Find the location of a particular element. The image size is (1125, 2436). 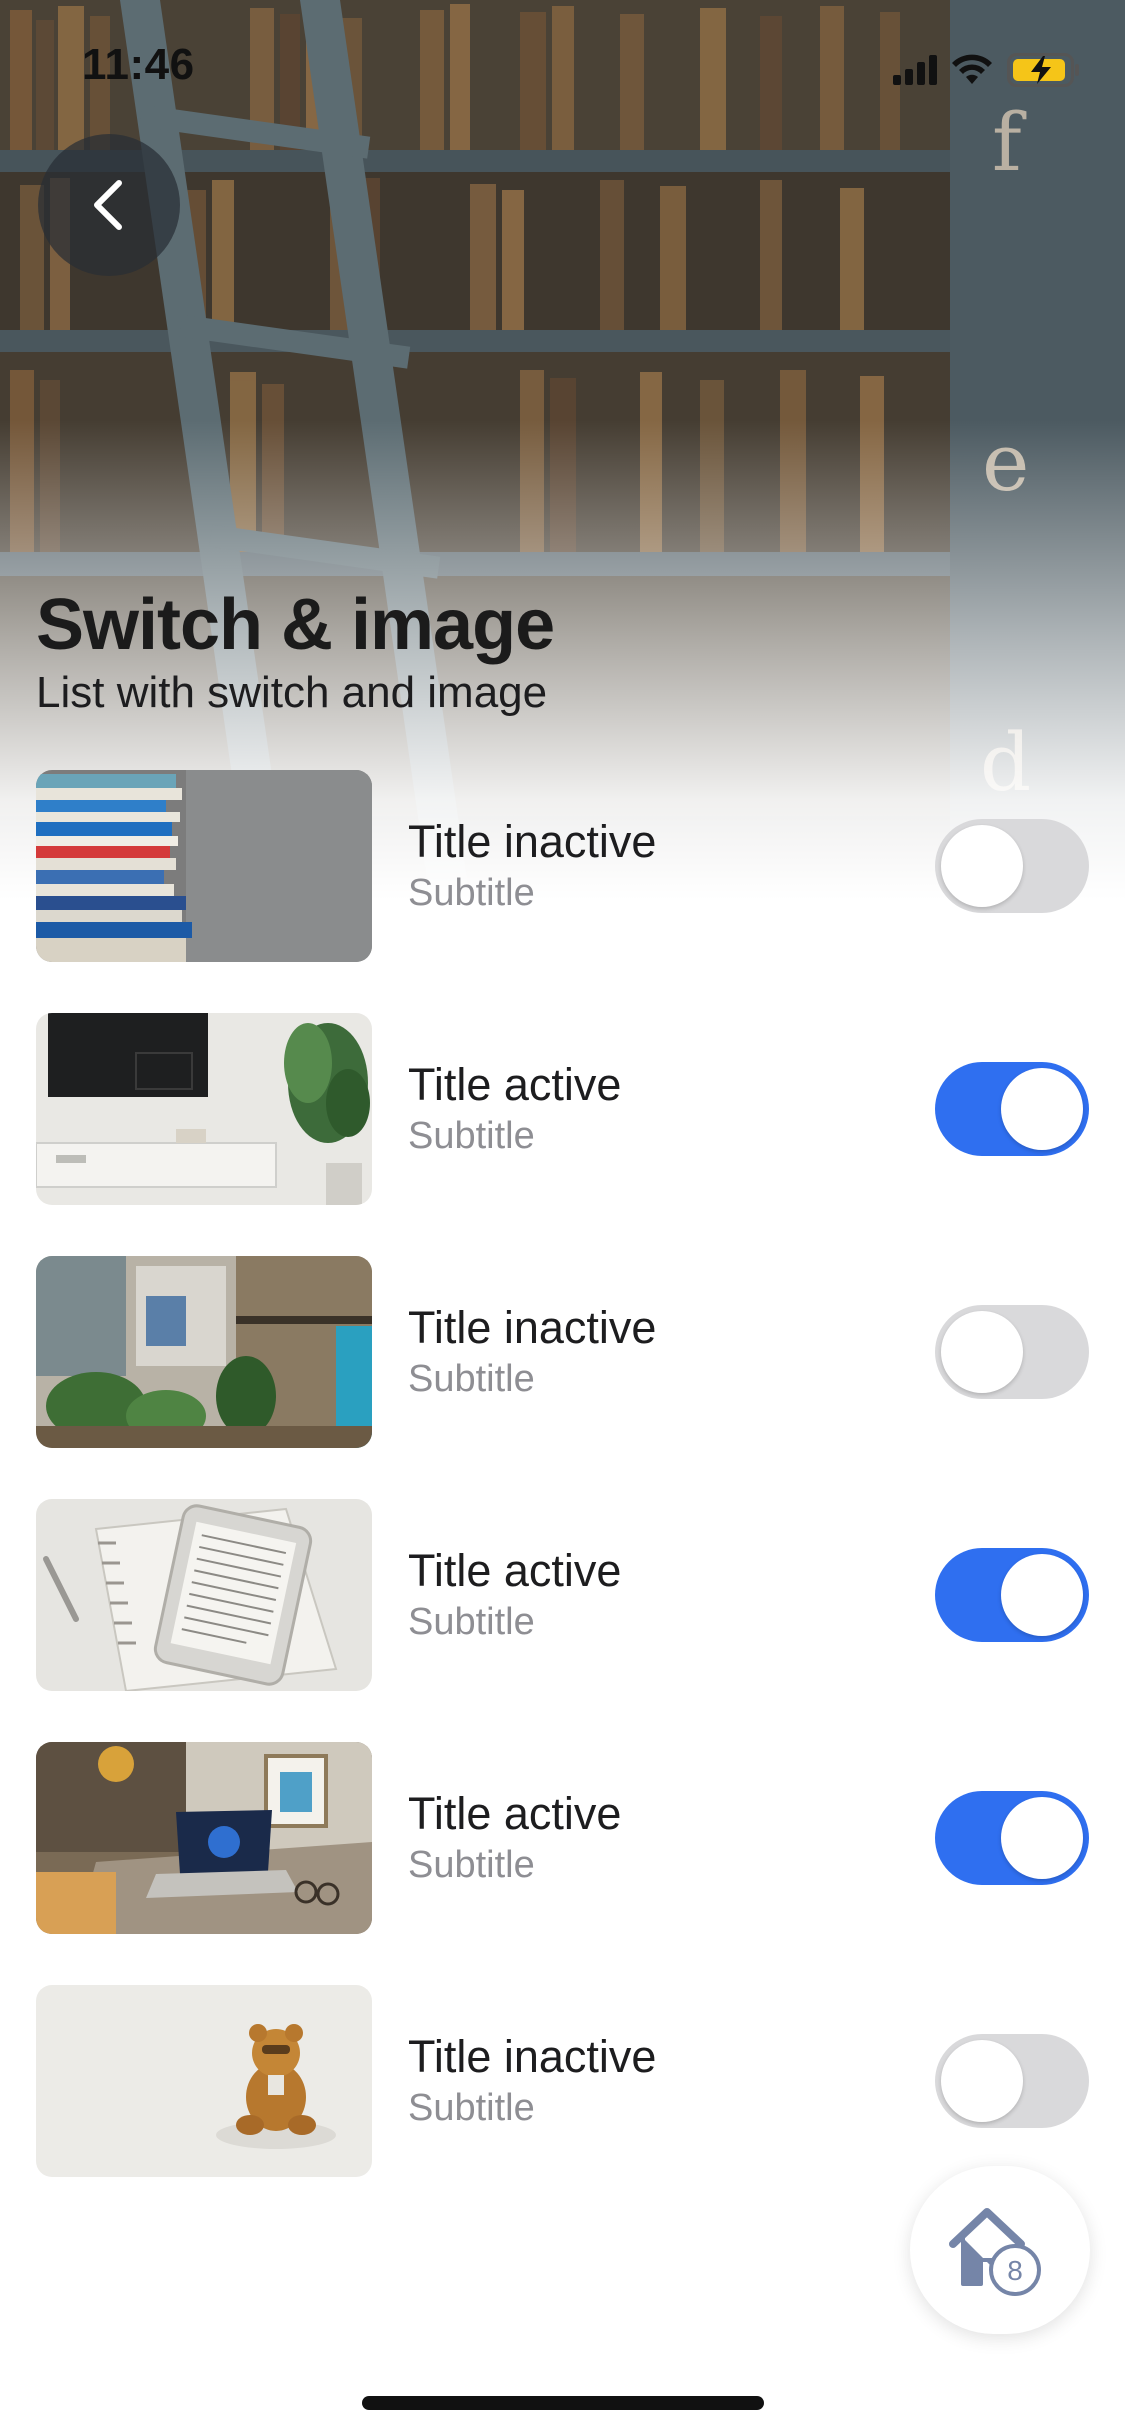

ereader-notebook-image is located at coordinates (204, 1595).